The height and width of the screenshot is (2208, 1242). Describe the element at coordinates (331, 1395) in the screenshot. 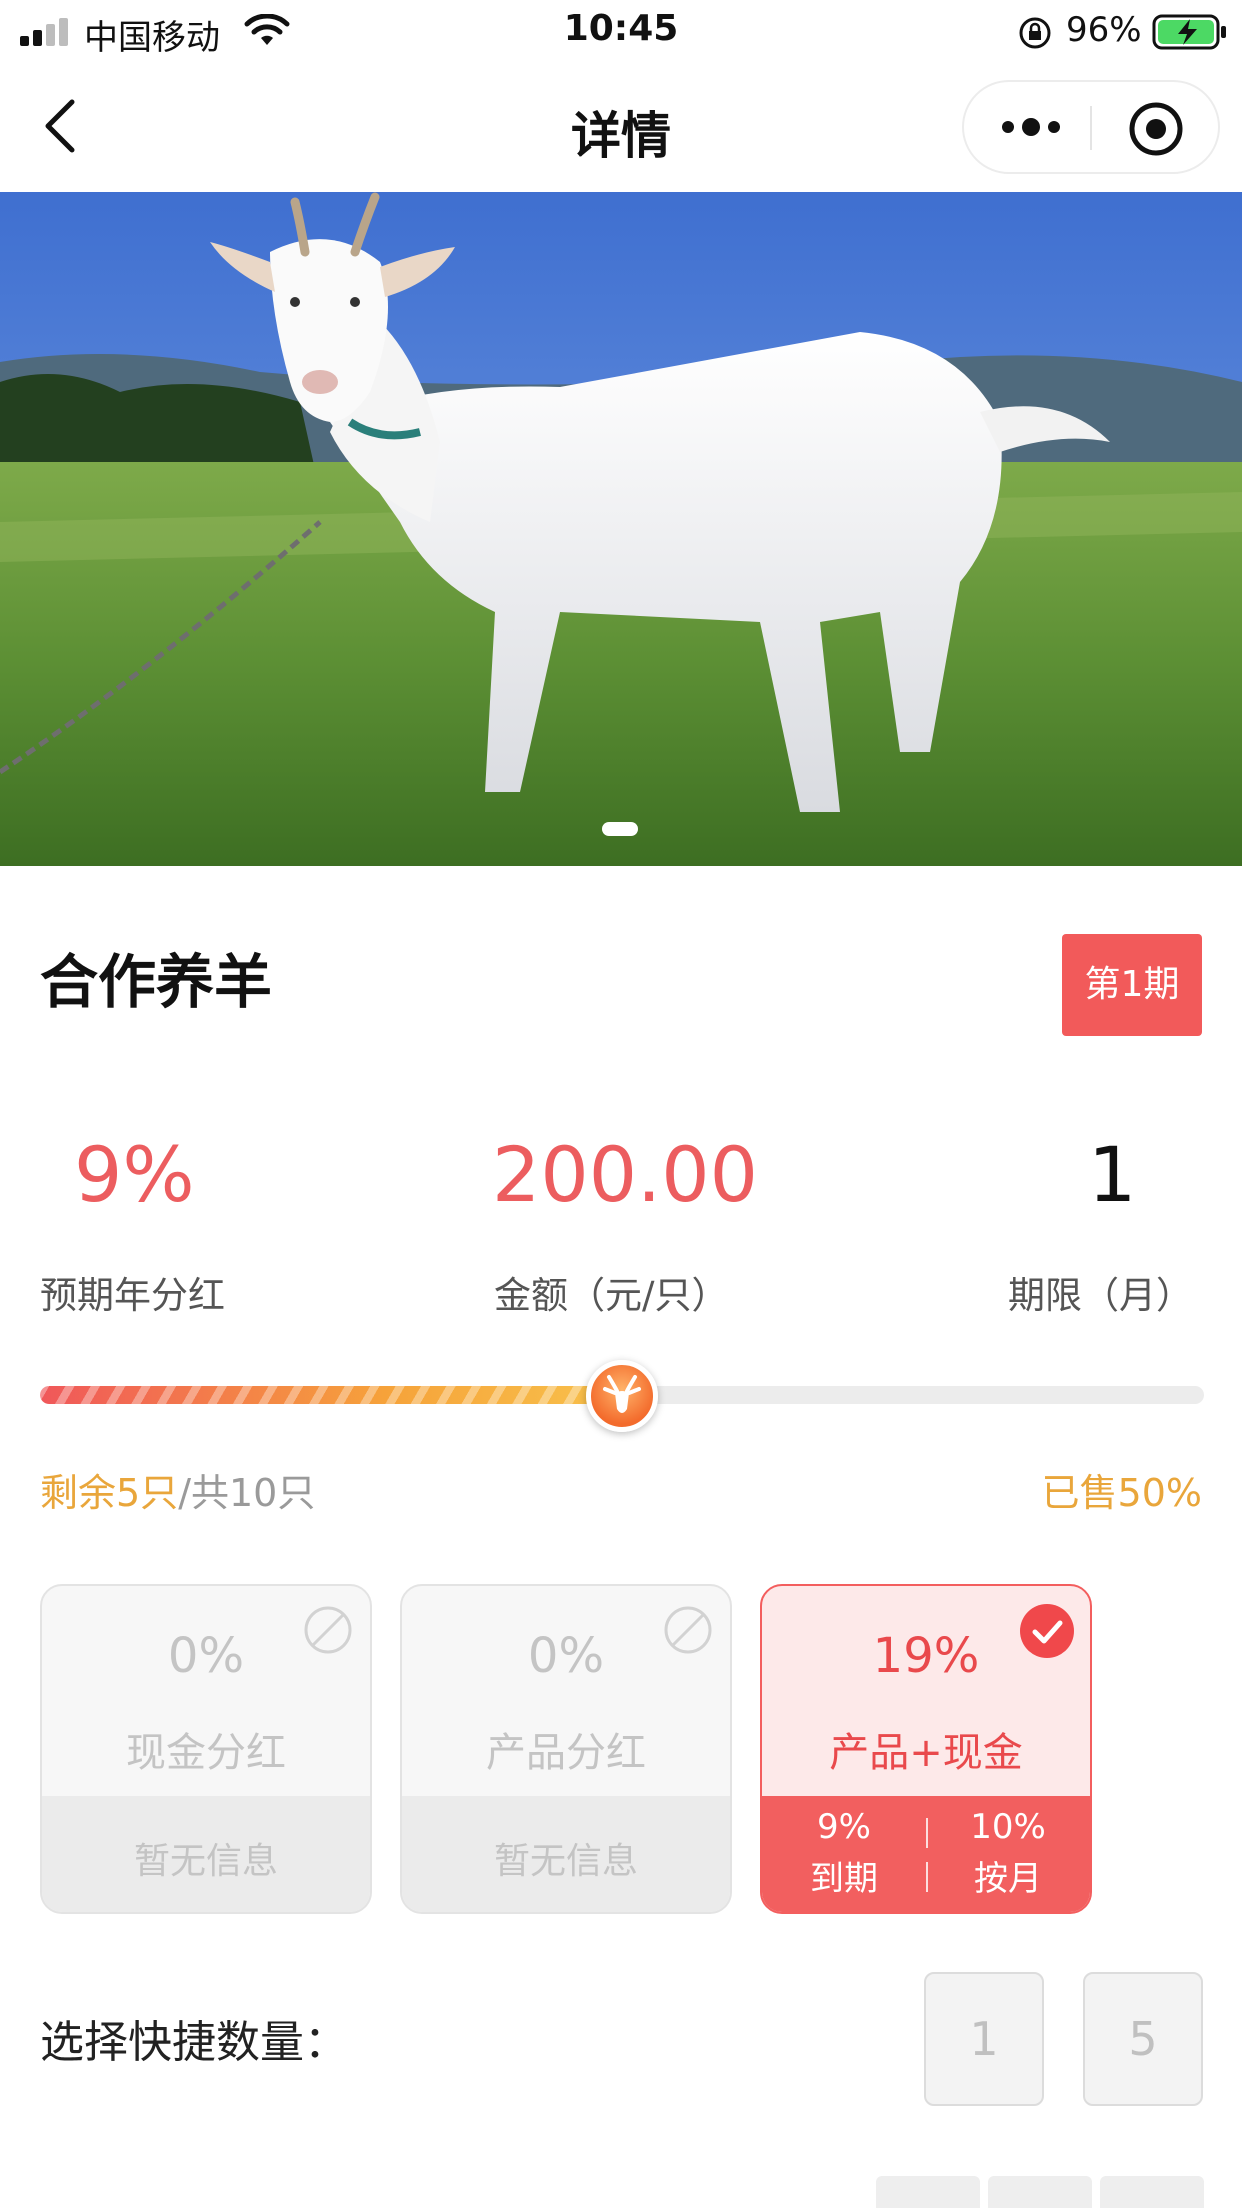

I see `sales-progress-fill` at that location.